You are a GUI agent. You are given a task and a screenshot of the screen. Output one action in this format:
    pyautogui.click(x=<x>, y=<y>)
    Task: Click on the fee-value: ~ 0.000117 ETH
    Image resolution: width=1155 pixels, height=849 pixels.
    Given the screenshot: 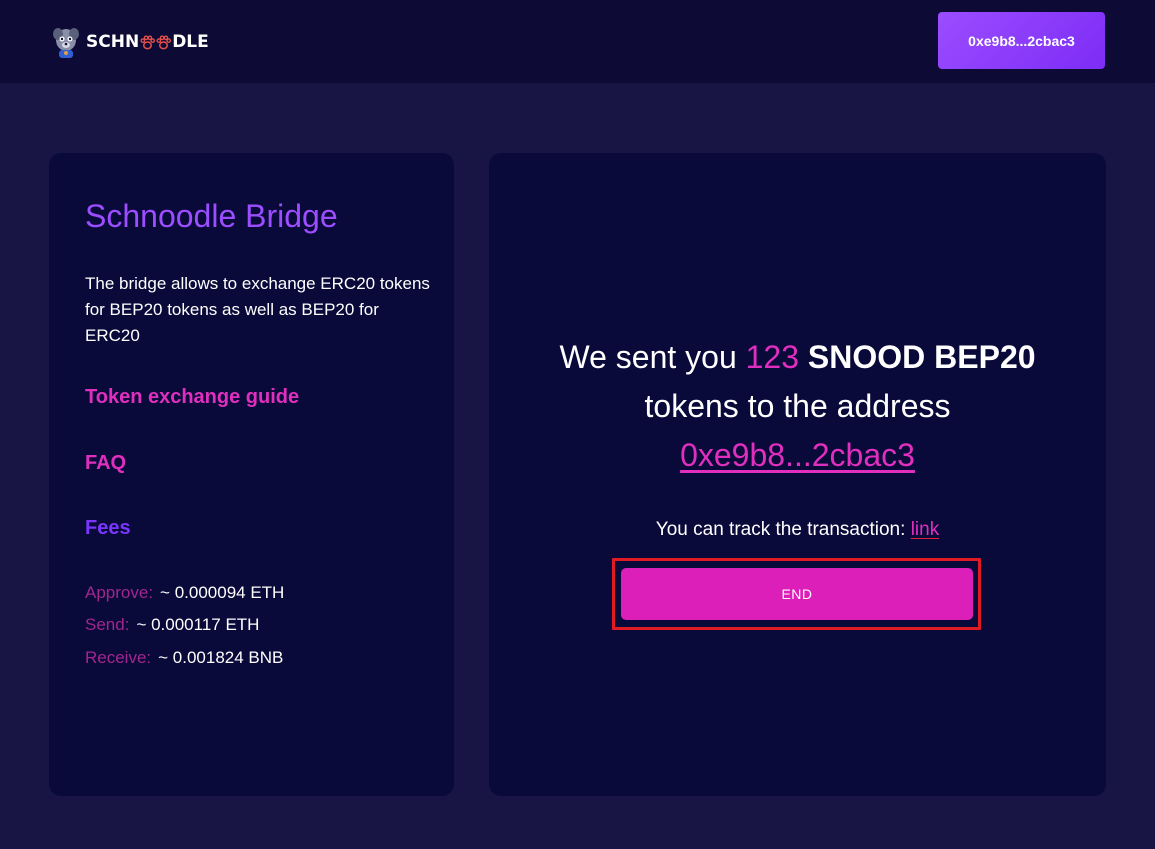 What is the action you would take?
    pyautogui.click(x=198, y=624)
    